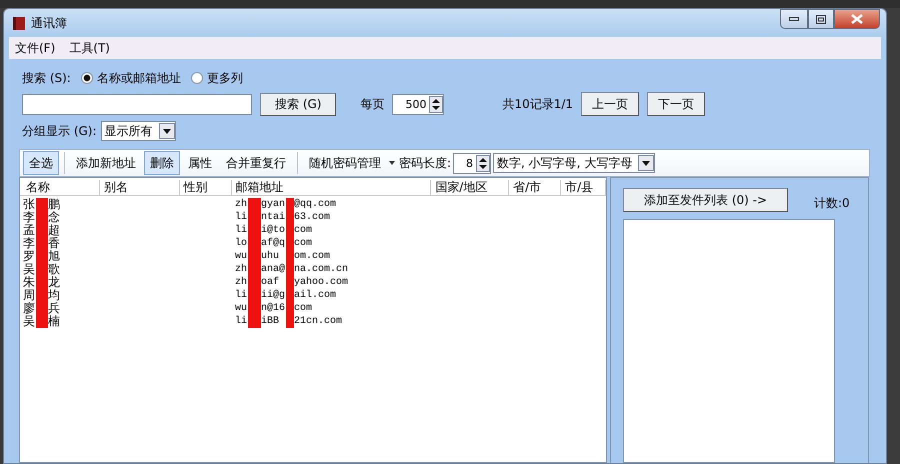 This screenshot has height=464, width=900. Describe the element at coordinates (54, 204) in the screenshot. I see `name-text: 鹏` at that location.